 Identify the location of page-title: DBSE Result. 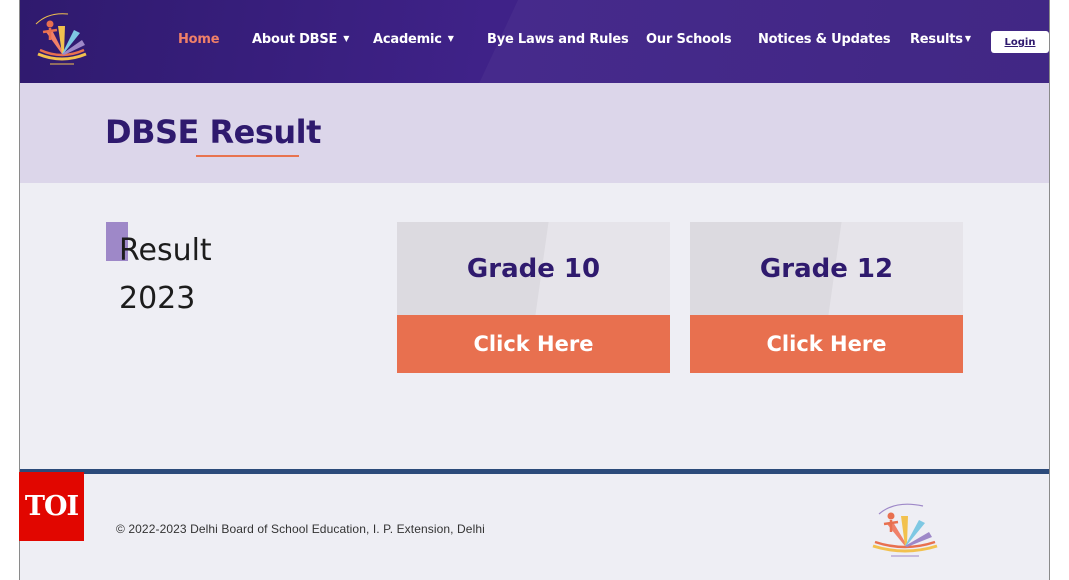
(213, 132).